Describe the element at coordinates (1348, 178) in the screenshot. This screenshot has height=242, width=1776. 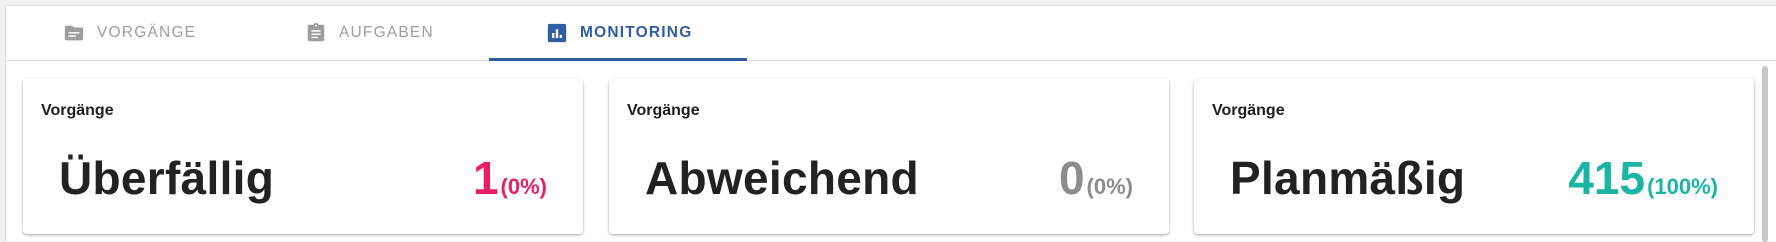
I see `card-title: Planmäßig` at that location.